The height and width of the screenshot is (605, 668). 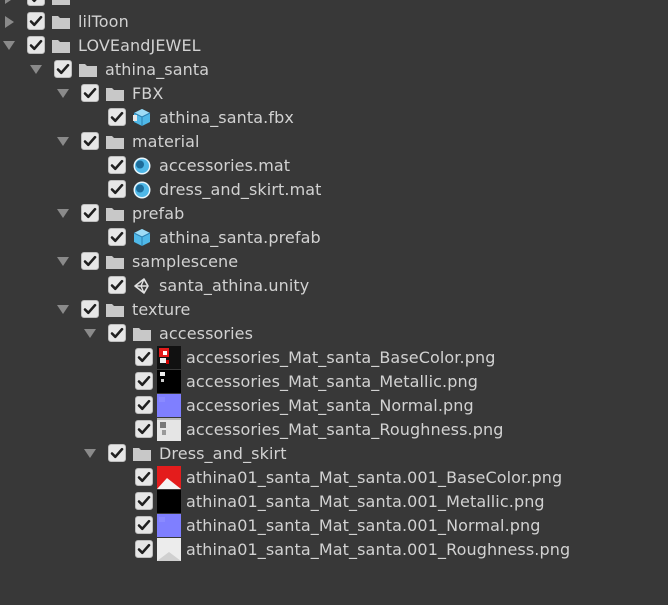 What do you see at coordinates (225, 165) in the screenshot?
I see `tree-row-label: accessories.mat` at bounding box center [225, 165].